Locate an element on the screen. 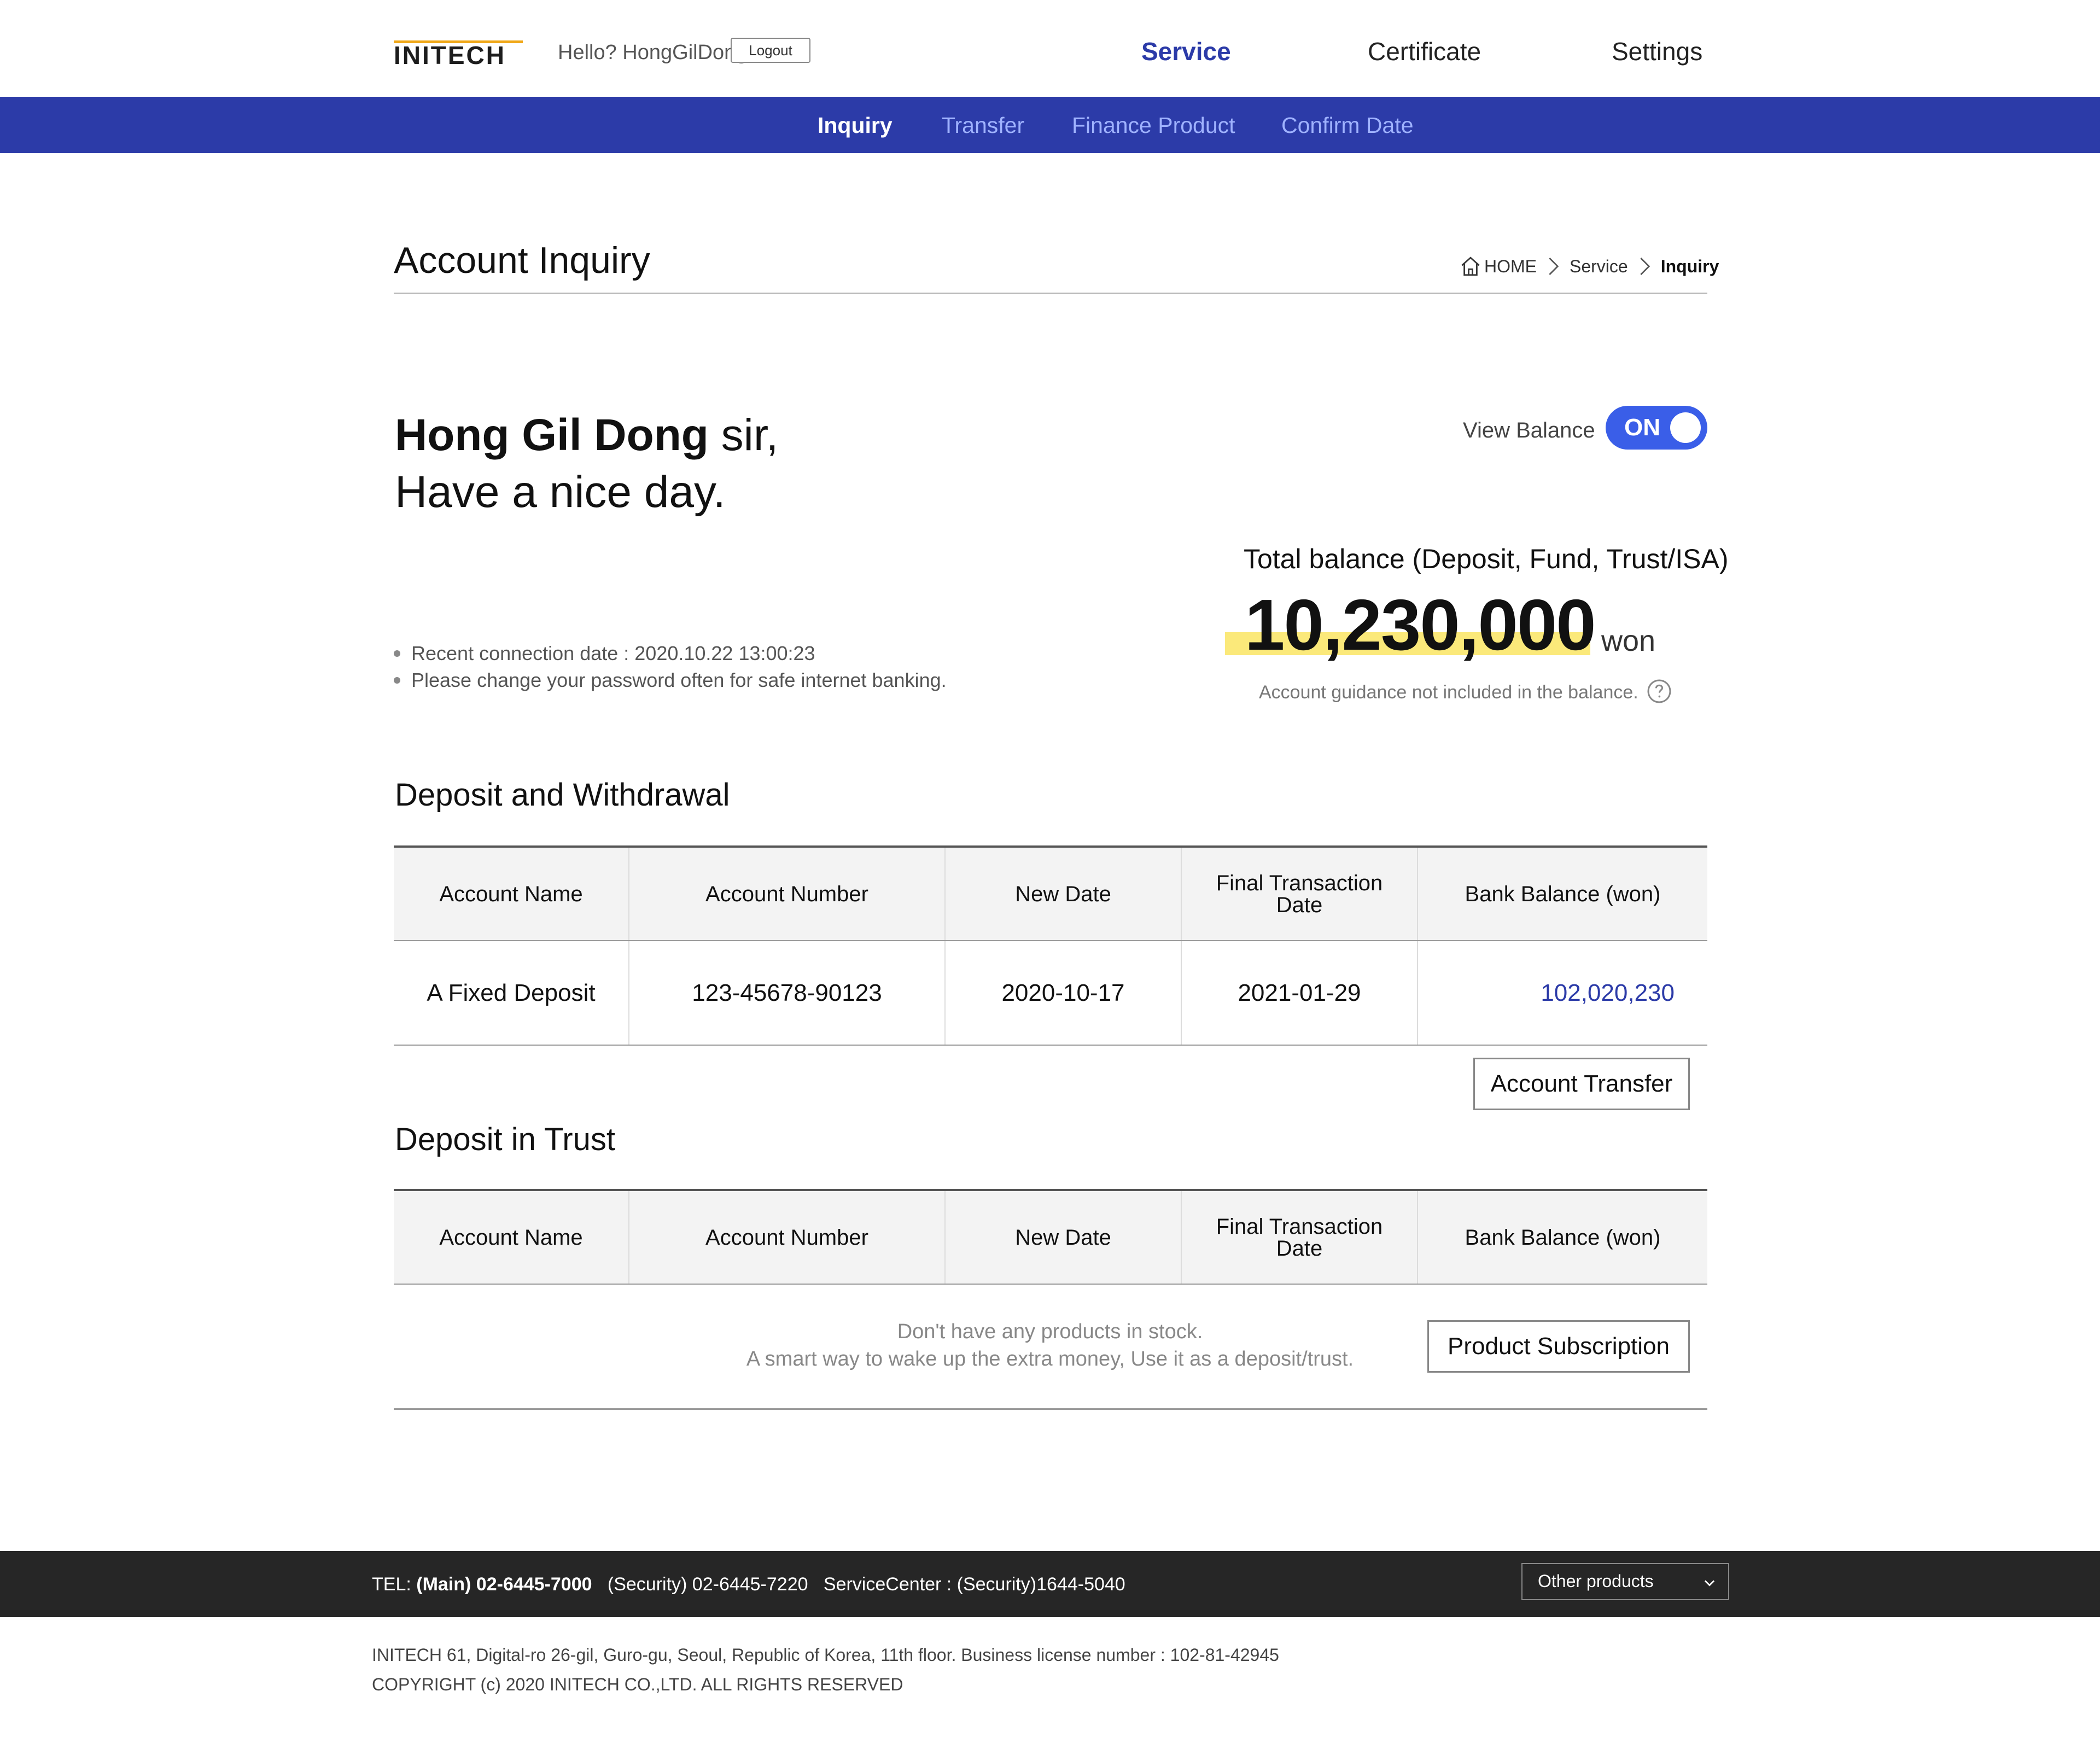 This screenshot has height=1738, width=2100. user-greeting: Hello? HongGilDong is located at coordinates (653, 52).